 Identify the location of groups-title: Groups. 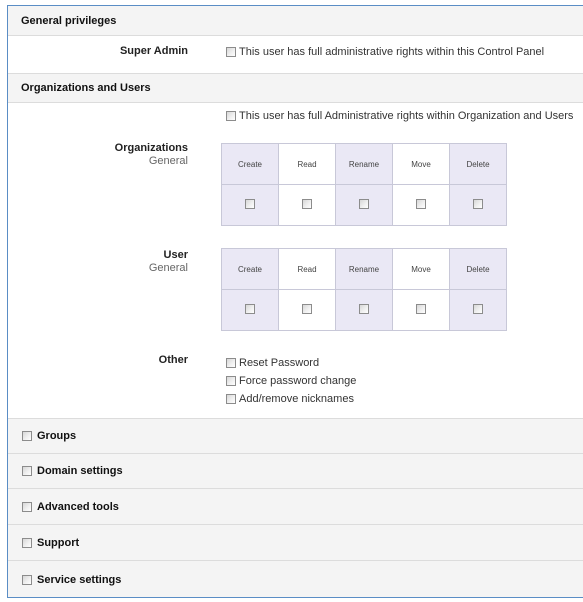
(57, 436).